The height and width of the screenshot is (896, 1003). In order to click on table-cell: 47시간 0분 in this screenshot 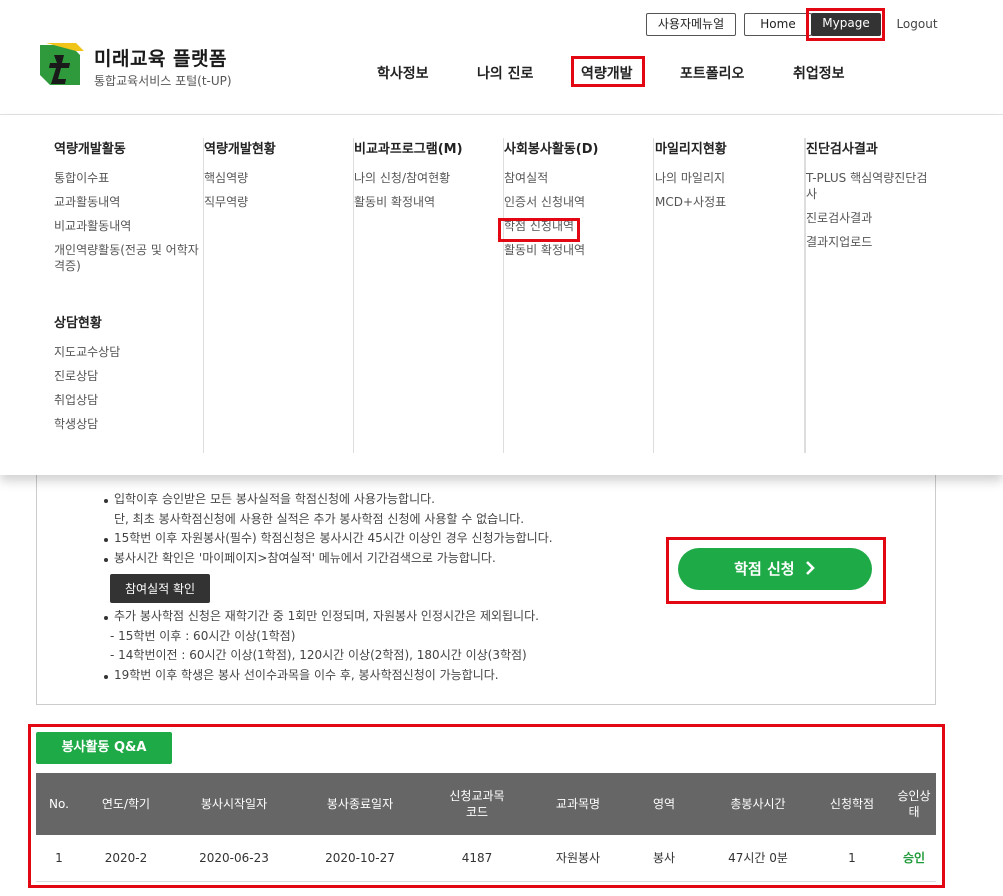, I will do `click(758, 858)`.